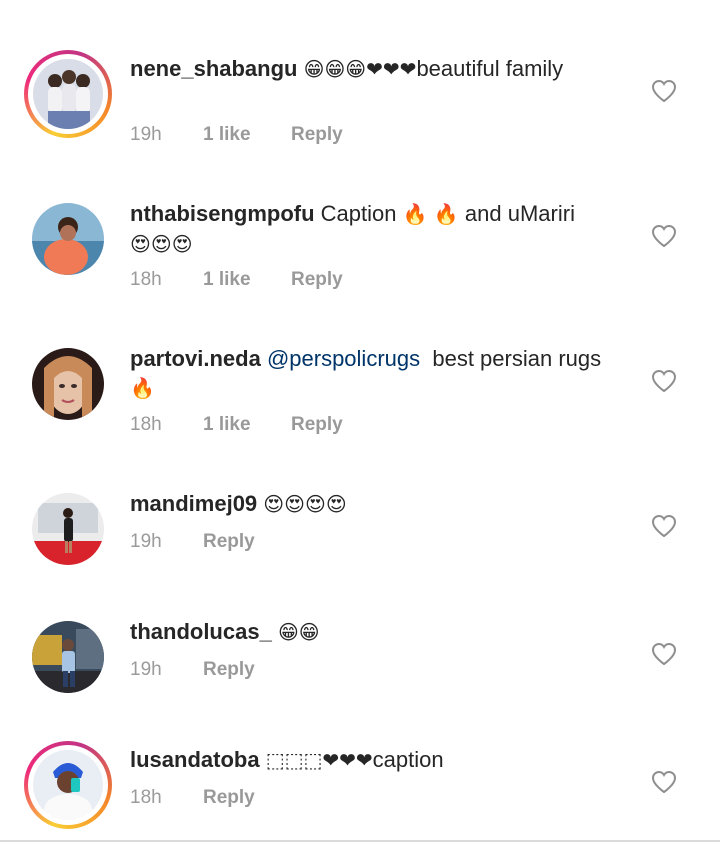 This screenshot has height=846, width=720. I want to click on emoji-text: 😁😁, so click(298, 632).